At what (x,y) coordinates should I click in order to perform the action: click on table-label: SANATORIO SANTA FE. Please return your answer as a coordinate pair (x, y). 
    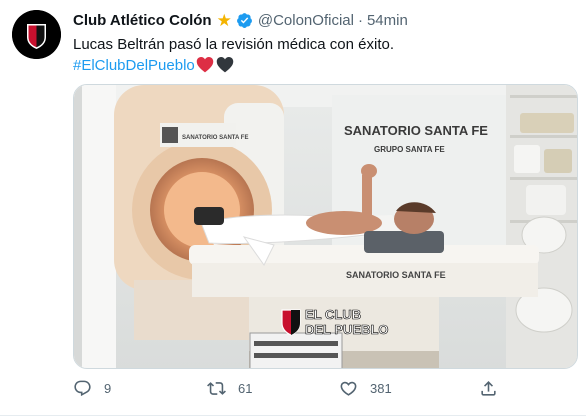
    Looking at the image, I should click on (396, 275).